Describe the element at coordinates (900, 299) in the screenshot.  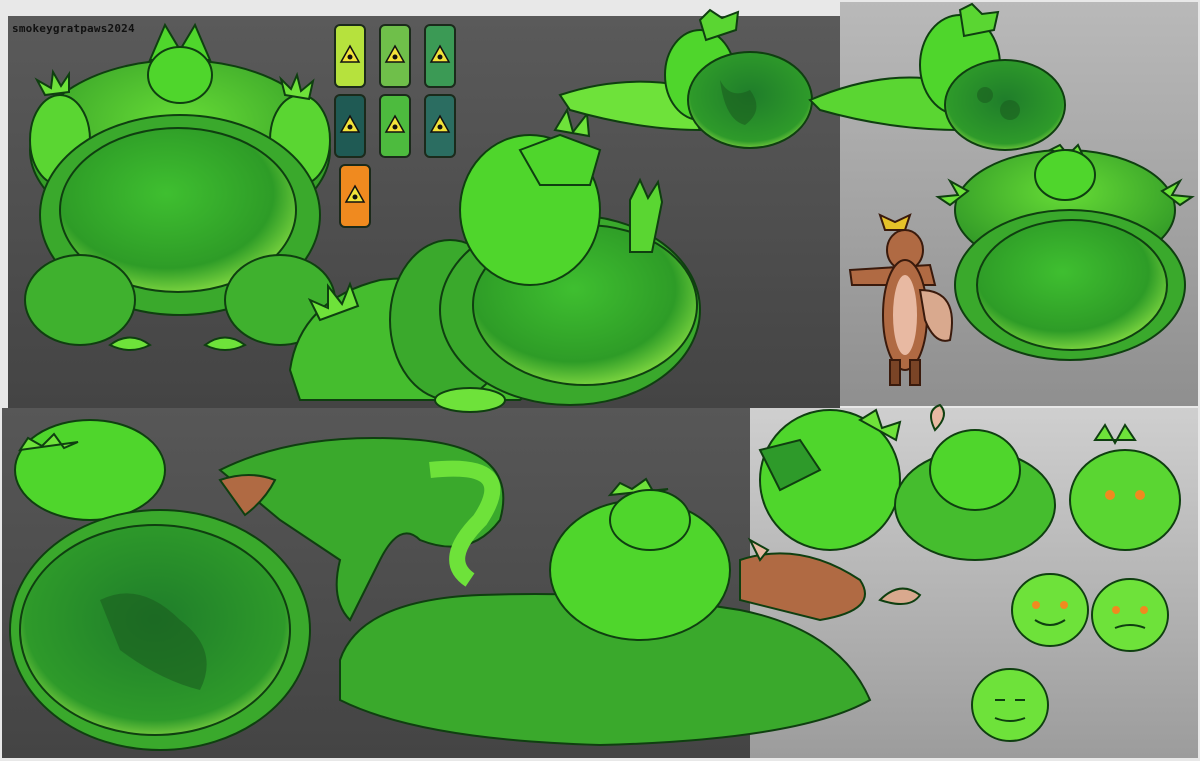
I see `fox-character-reference` at that location.